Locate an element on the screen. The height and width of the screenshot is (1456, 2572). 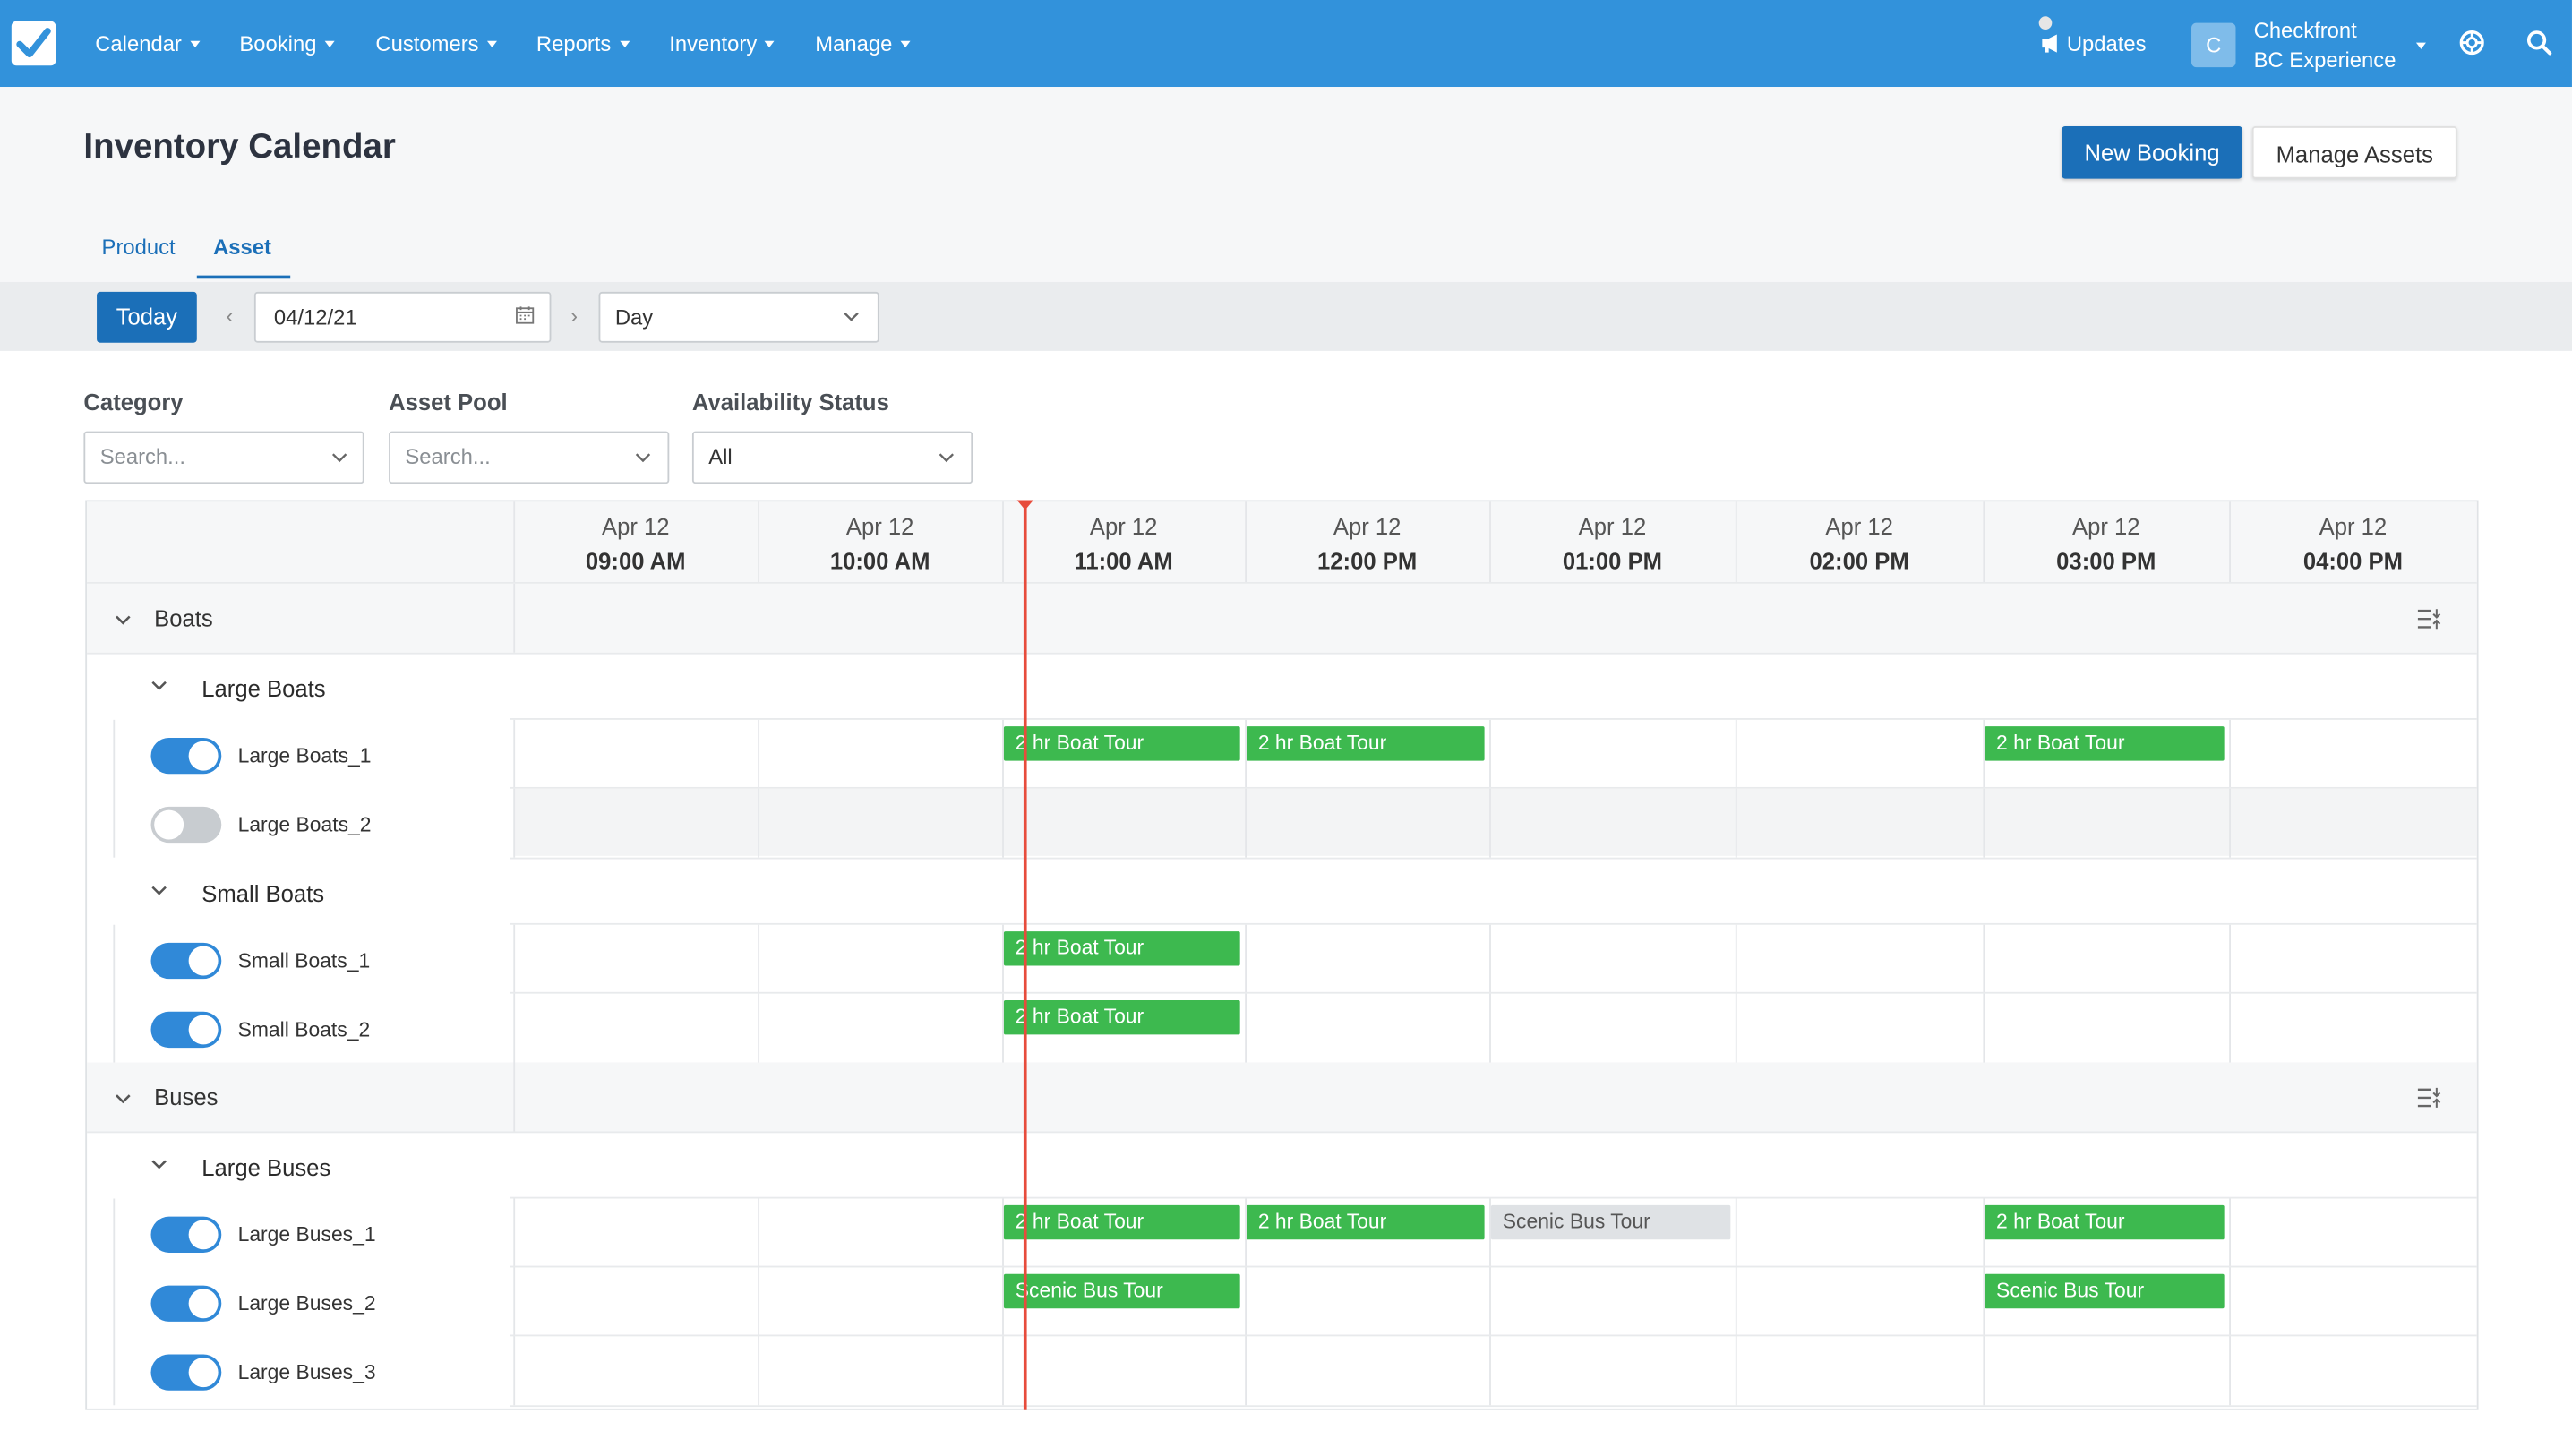
column-time: 04:00 PM is located at coordinates (2353, 560).